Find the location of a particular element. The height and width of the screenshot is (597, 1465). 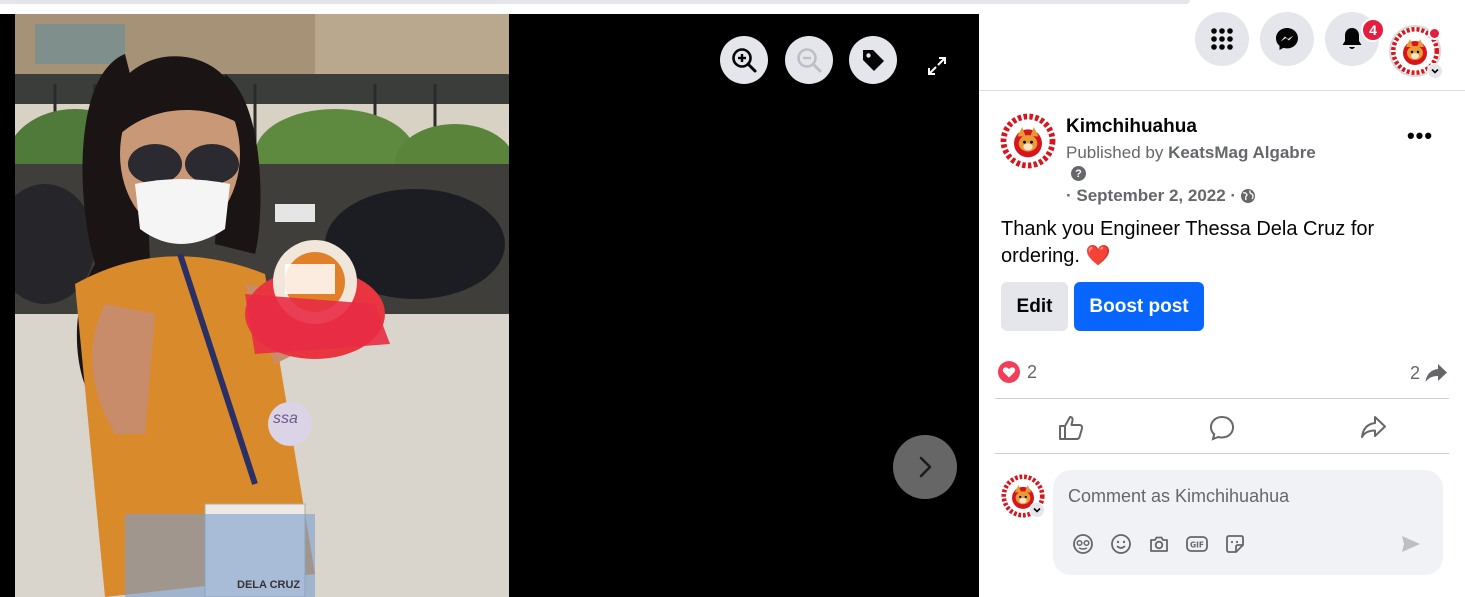

share-count-icon is located at coordinates (1436, 373).